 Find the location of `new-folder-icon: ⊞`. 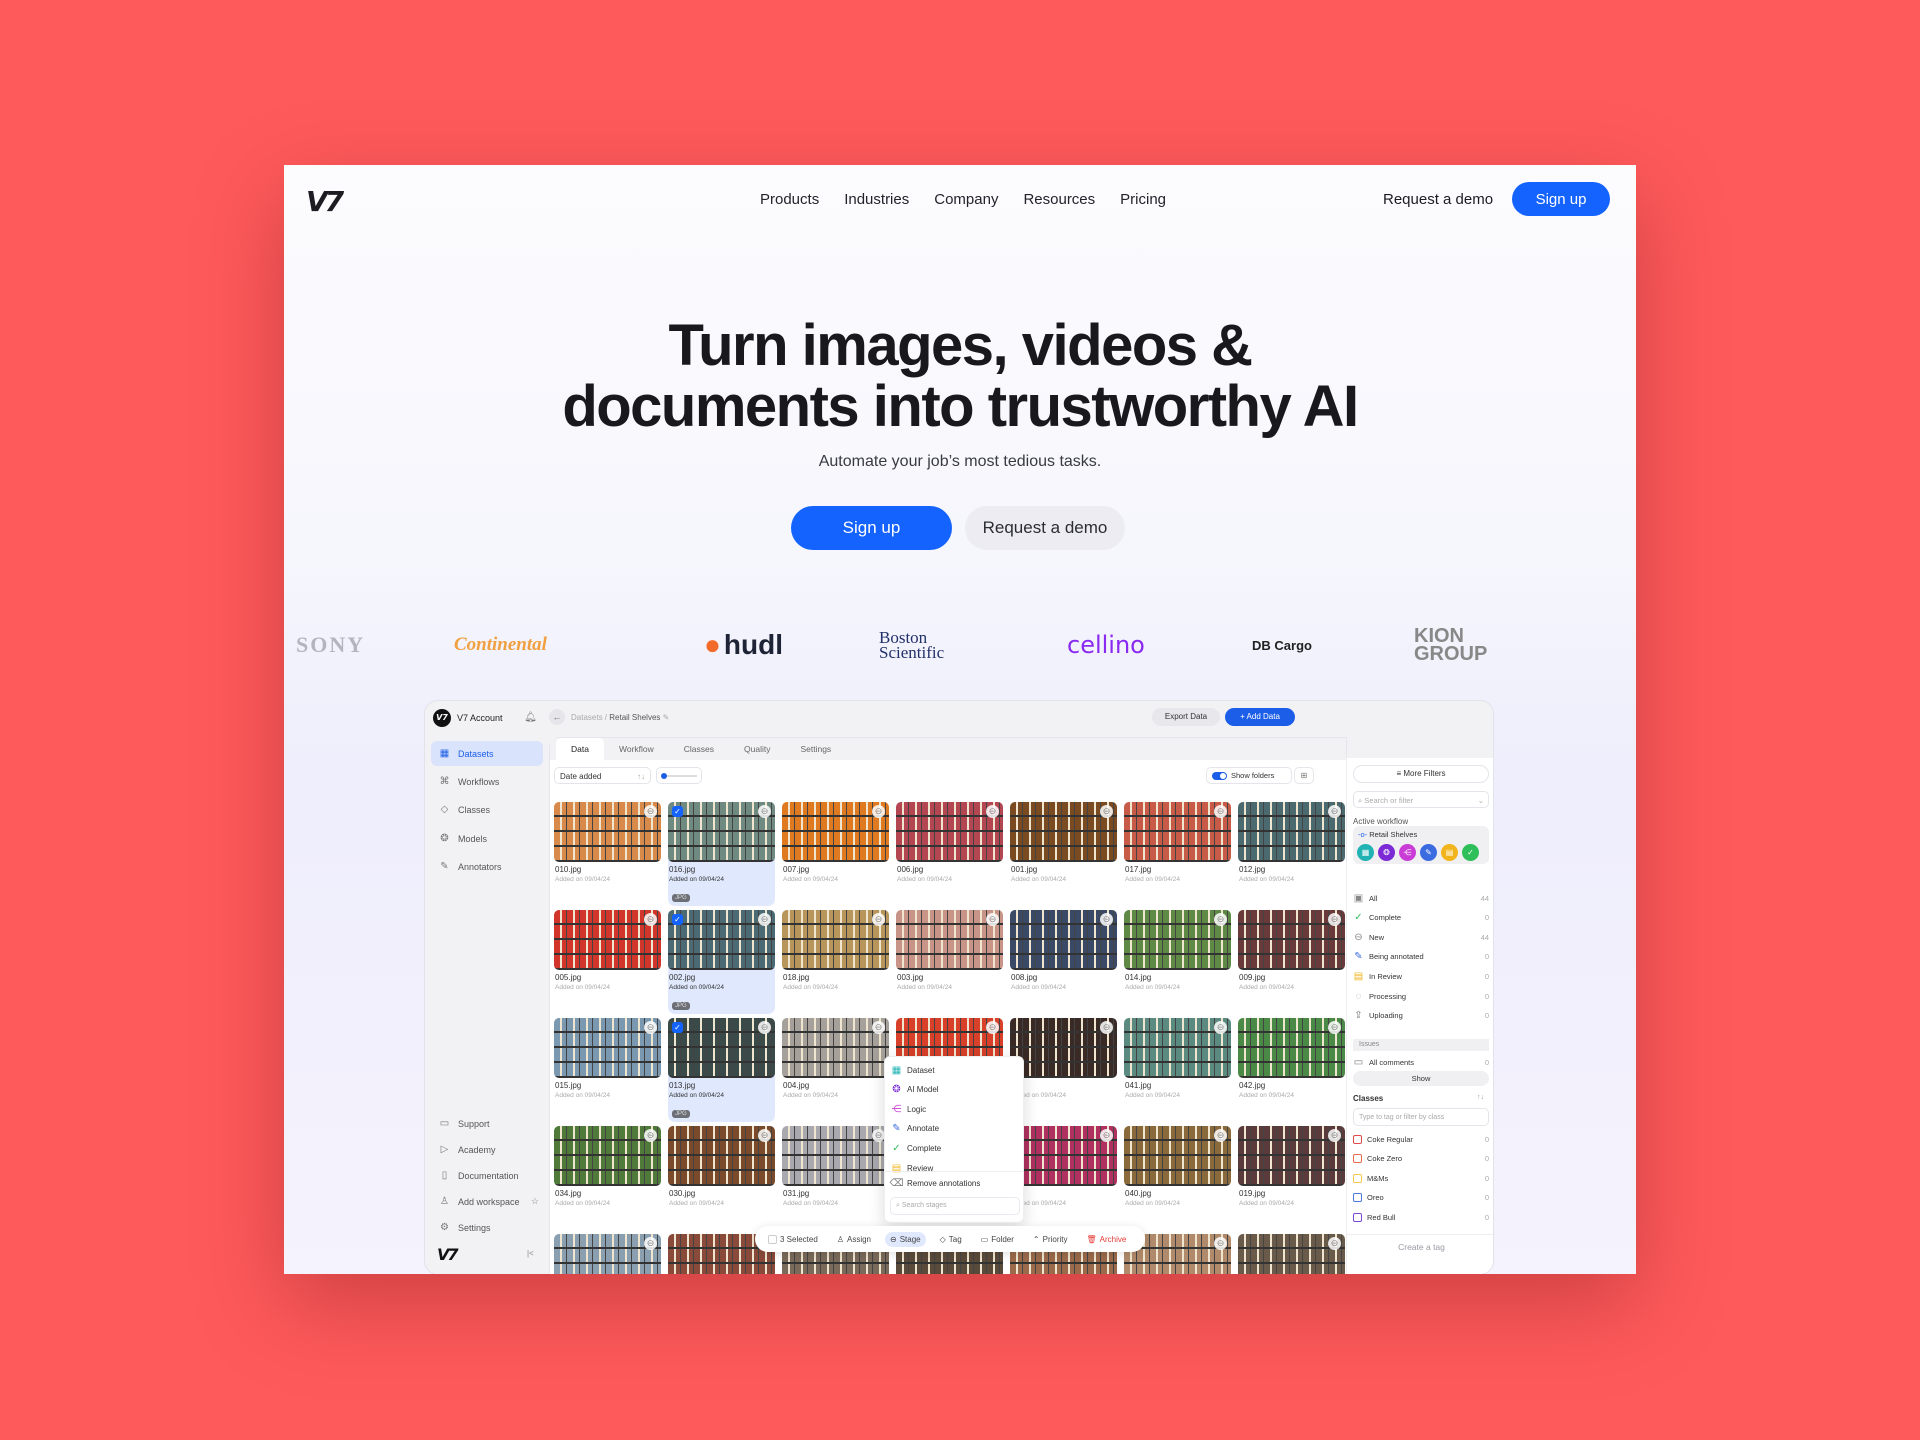

new-folder-icon: ⊞ is located at coordinates (1304, 775).